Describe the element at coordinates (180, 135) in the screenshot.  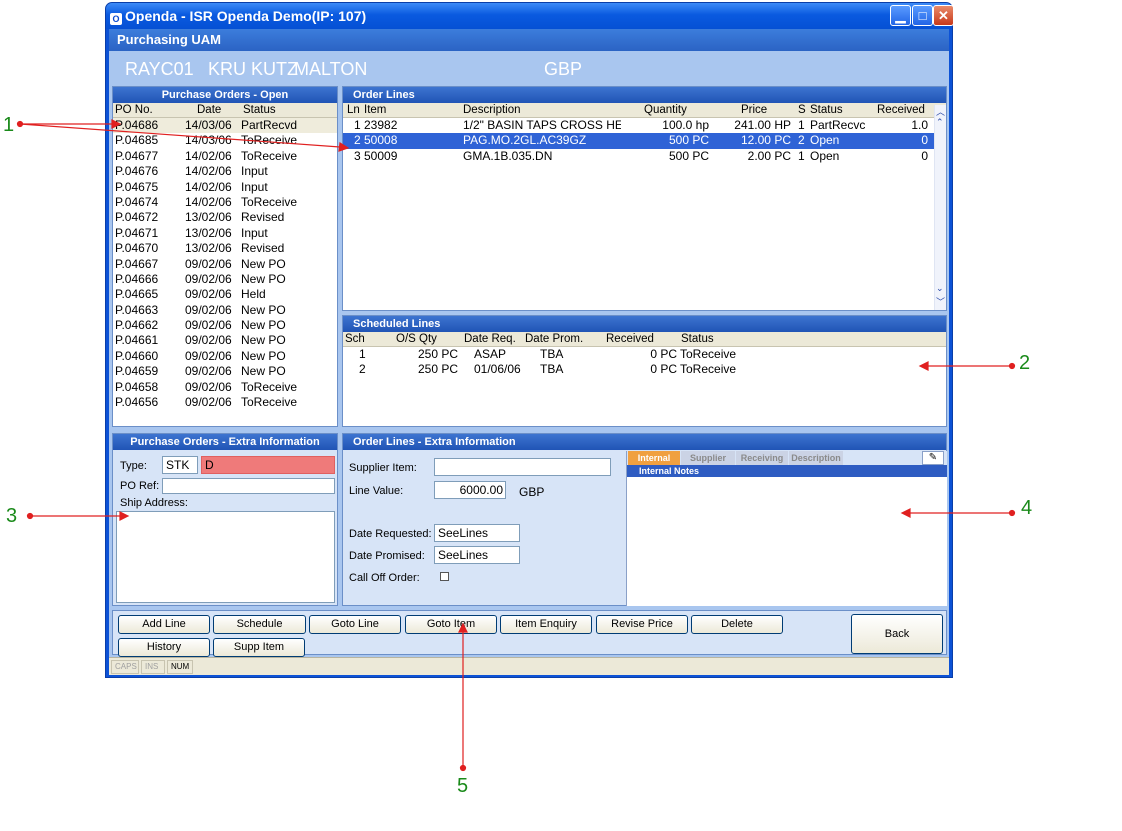
I see `annotation-arrow-1b` at that location.